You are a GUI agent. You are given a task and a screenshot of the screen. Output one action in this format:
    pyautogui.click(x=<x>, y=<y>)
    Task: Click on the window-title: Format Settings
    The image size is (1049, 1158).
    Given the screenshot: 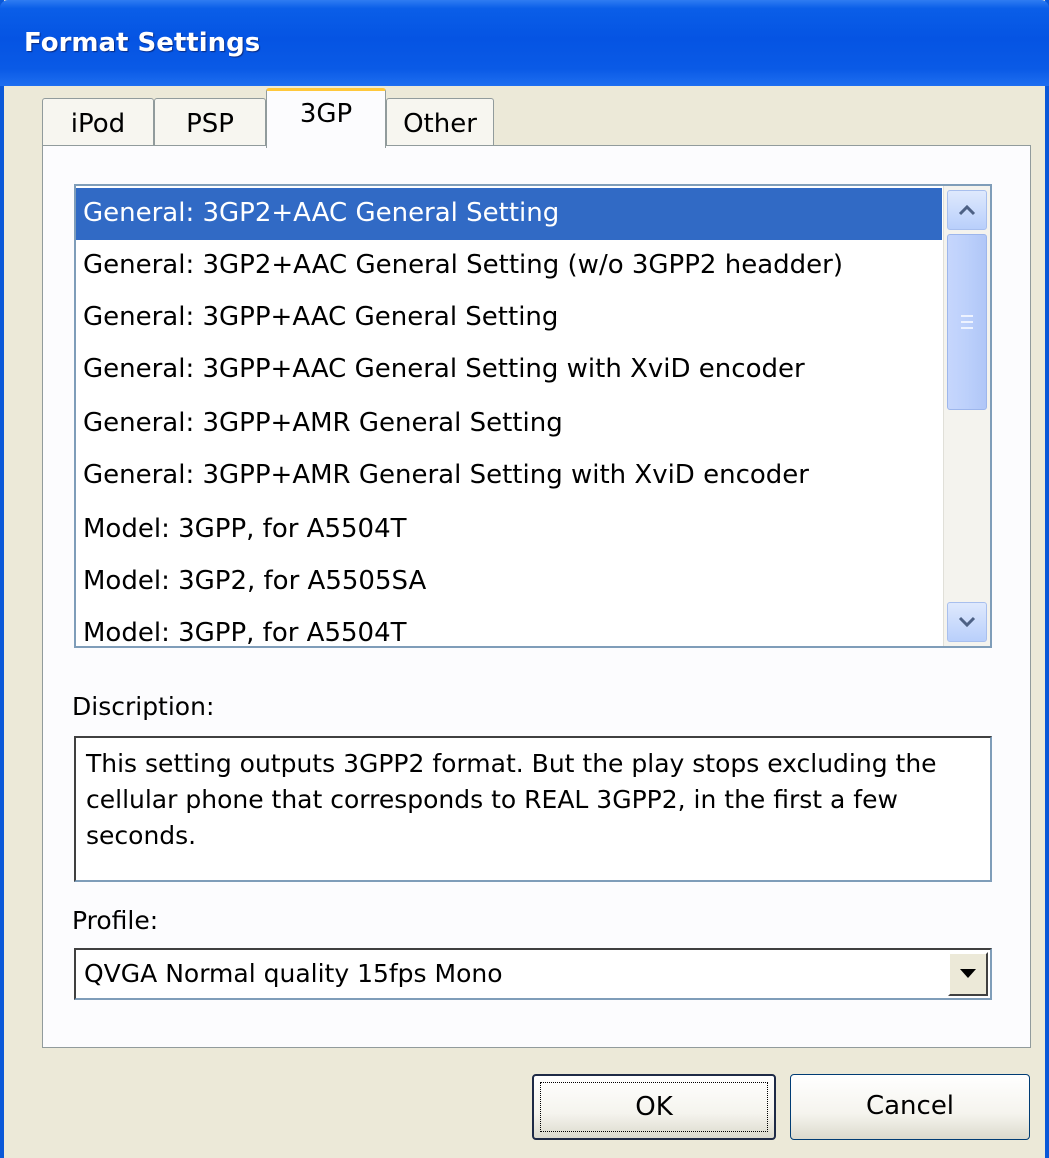 What is the action you would take?
    pyautogui.click(x=142, y=43)
    